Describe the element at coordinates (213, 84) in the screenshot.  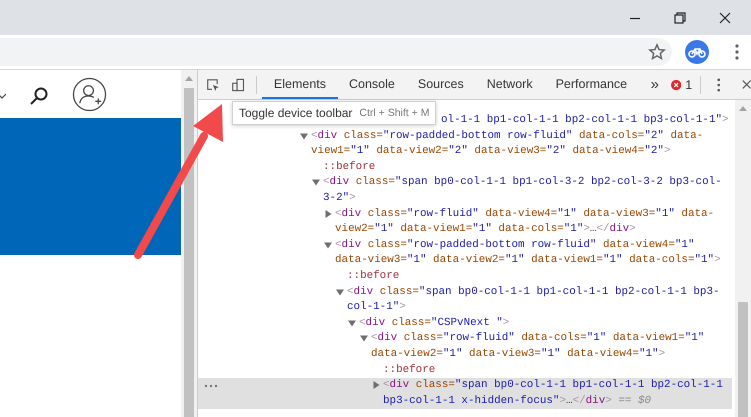
I see `inspect-icon` at that location.